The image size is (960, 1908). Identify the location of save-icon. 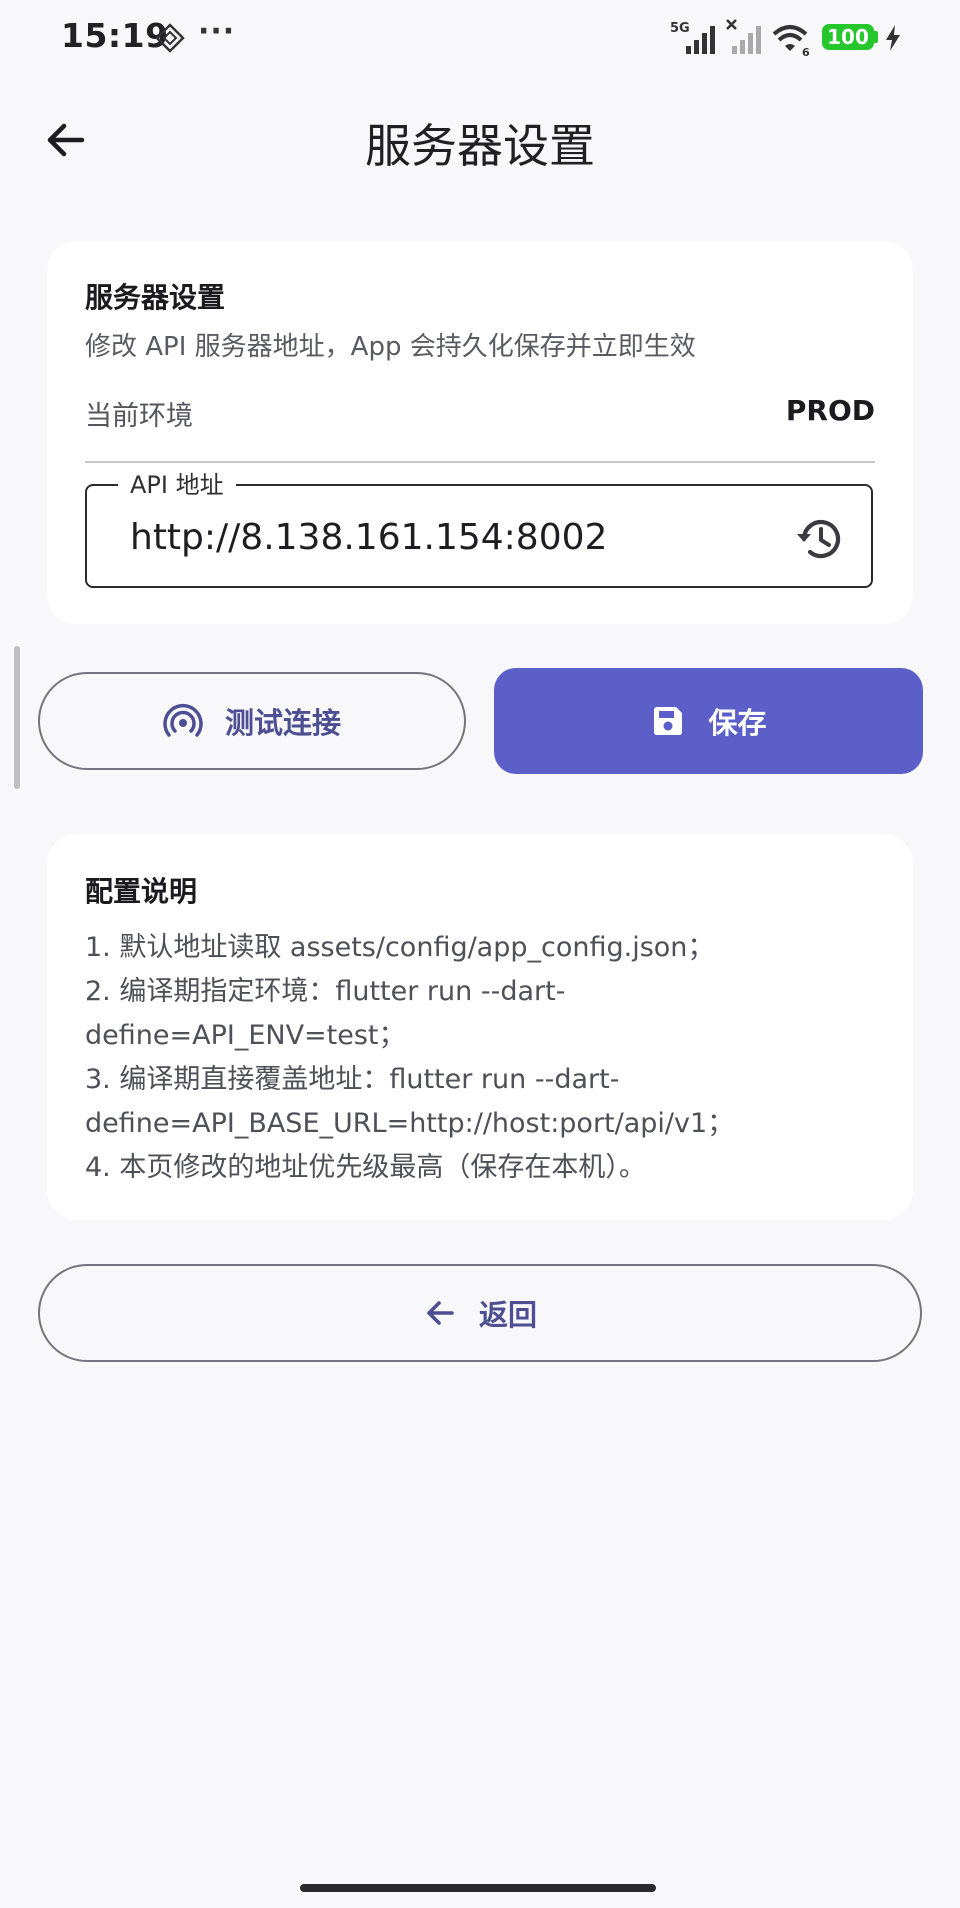
(668, 721).